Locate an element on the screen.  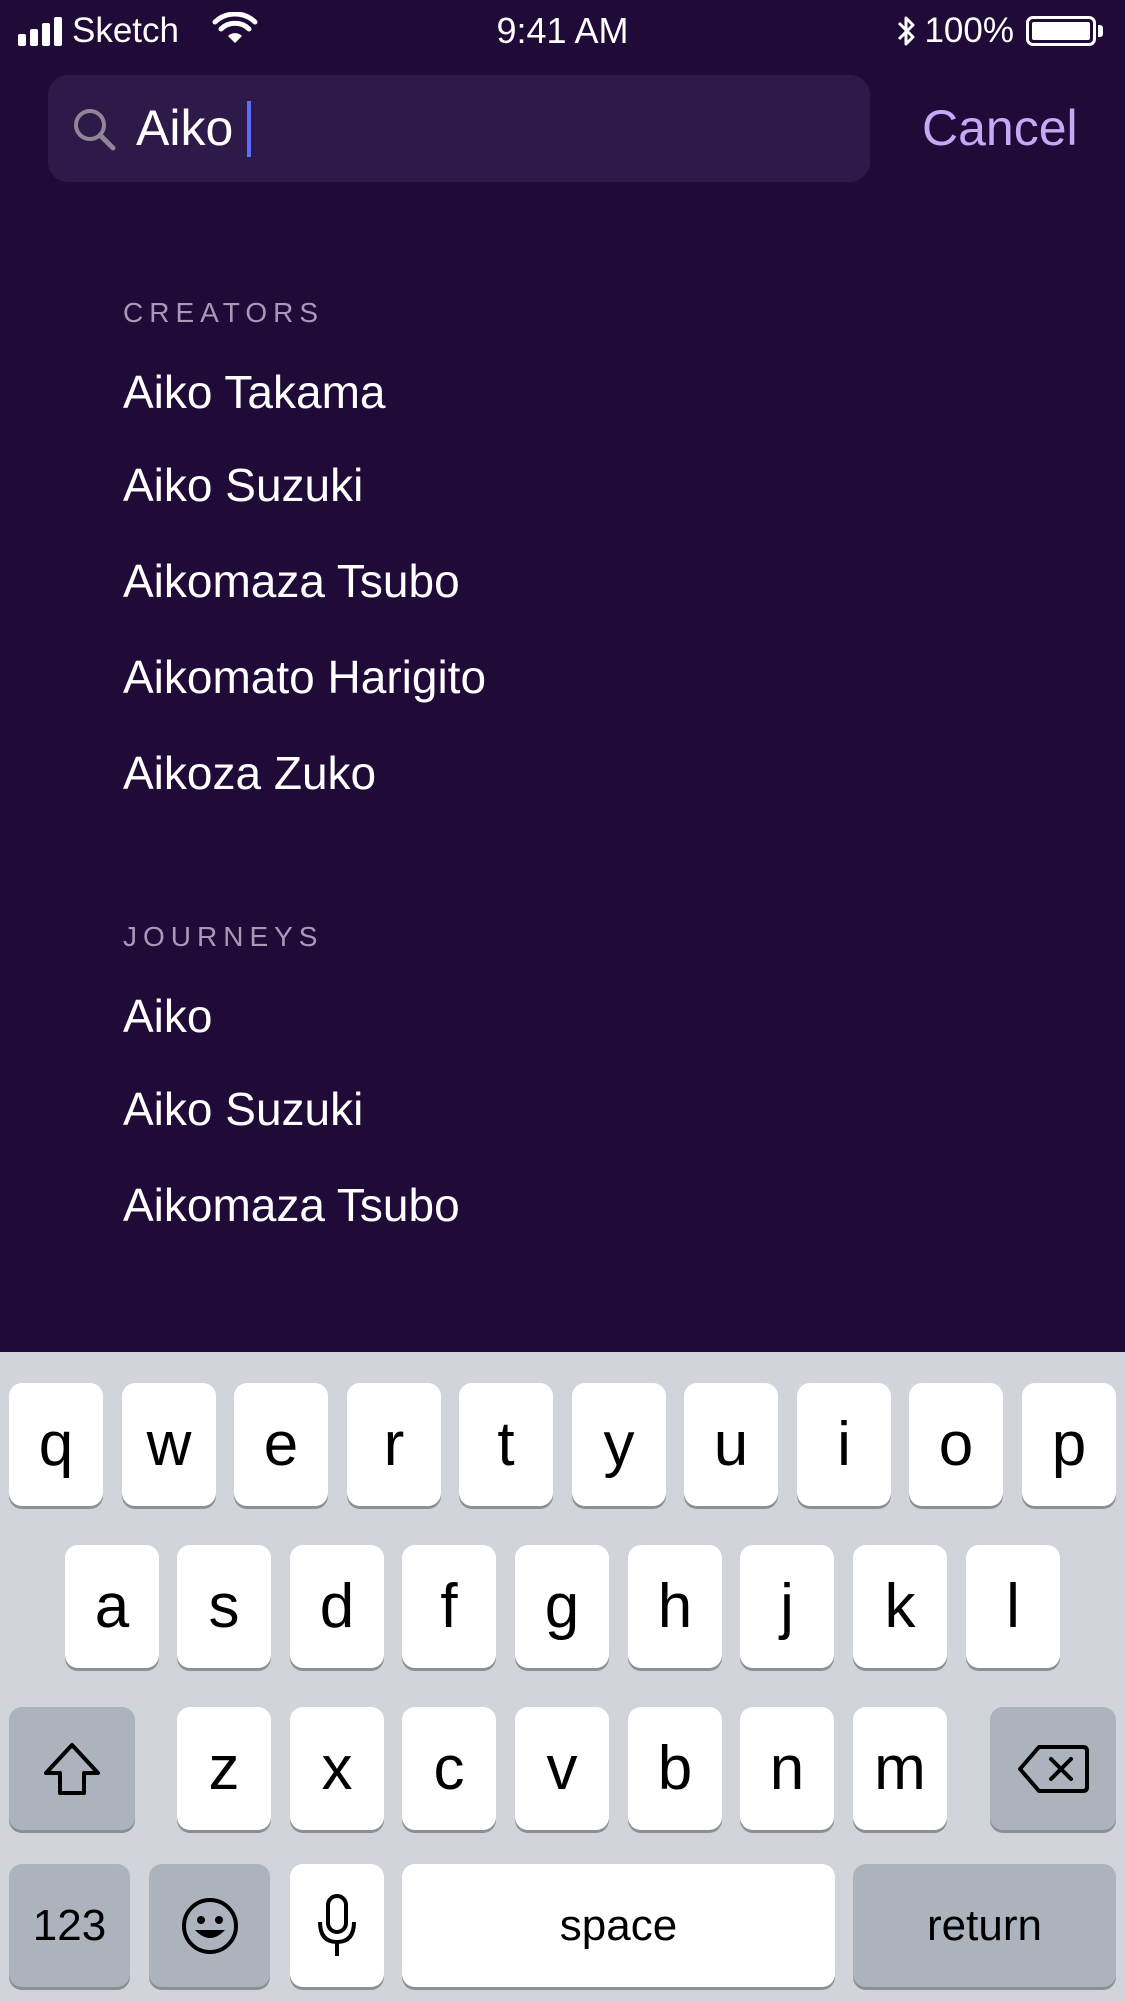
key-label: p is located at coordinates (1069, 1444).